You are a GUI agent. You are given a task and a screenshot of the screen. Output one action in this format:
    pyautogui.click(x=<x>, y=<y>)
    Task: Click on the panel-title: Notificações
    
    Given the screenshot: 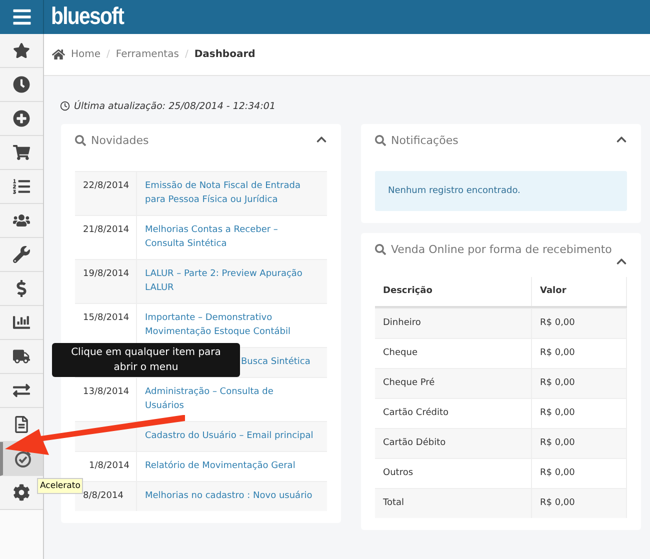 What is the action you would take?
    pyautogui.click(x=424, y=140)
    